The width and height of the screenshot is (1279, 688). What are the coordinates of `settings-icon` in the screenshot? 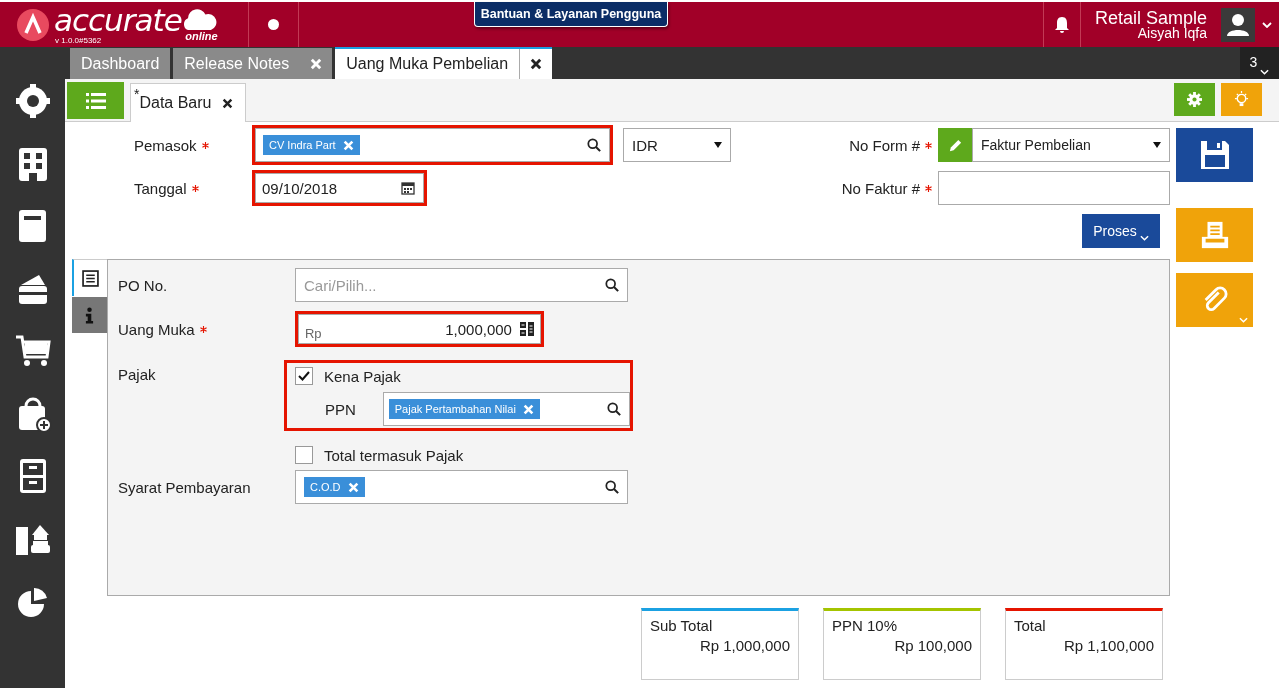 It's located at (1194, 99).